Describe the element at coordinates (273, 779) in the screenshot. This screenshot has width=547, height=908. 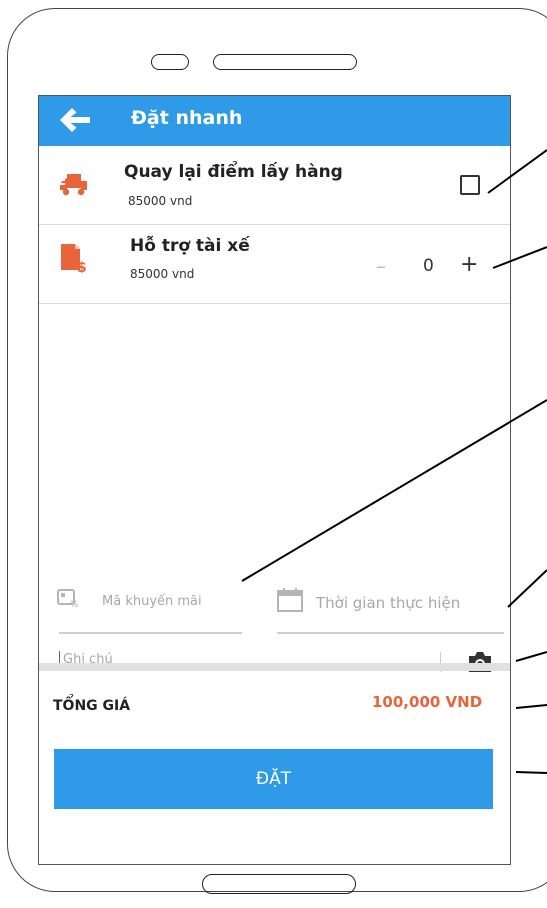
I see `order-button: ĐẶT` at that location.